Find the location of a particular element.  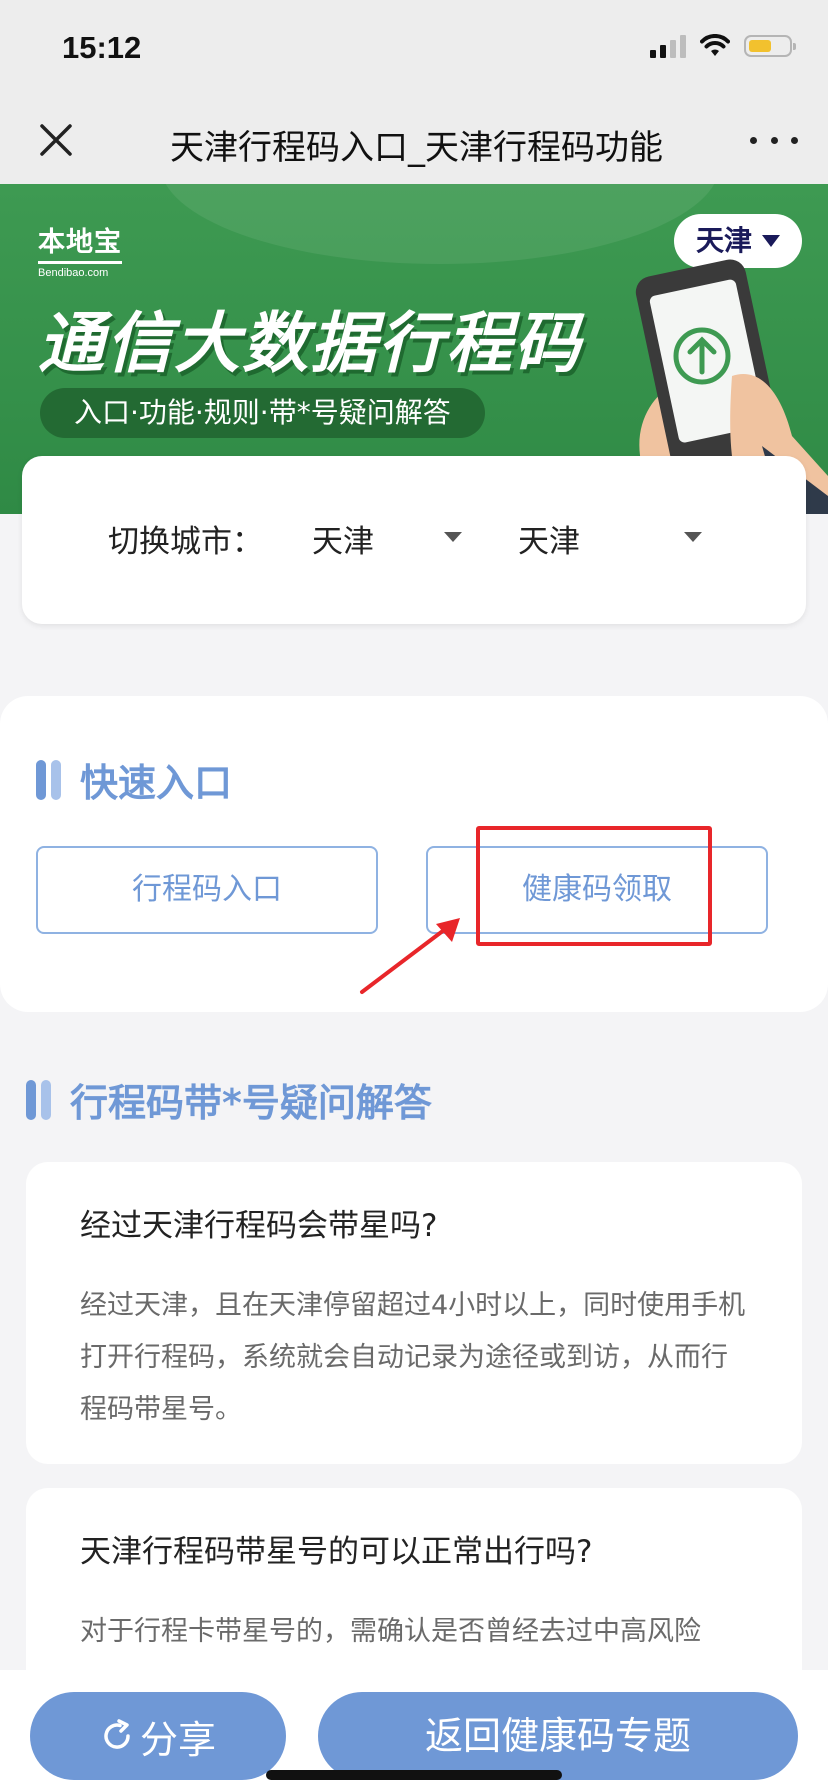

more-icon is located at coordinates (774, 140).